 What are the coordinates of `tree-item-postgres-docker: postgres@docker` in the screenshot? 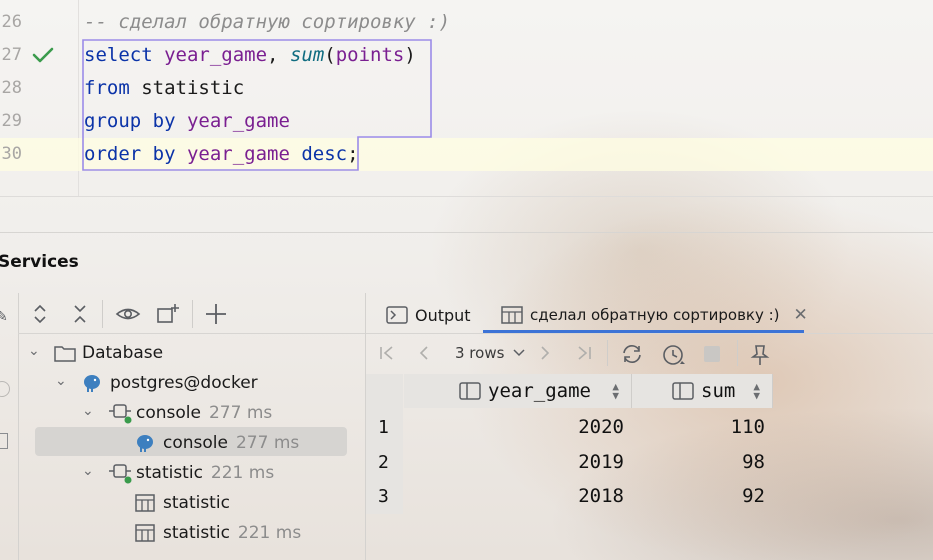 It's located at (170, 383).